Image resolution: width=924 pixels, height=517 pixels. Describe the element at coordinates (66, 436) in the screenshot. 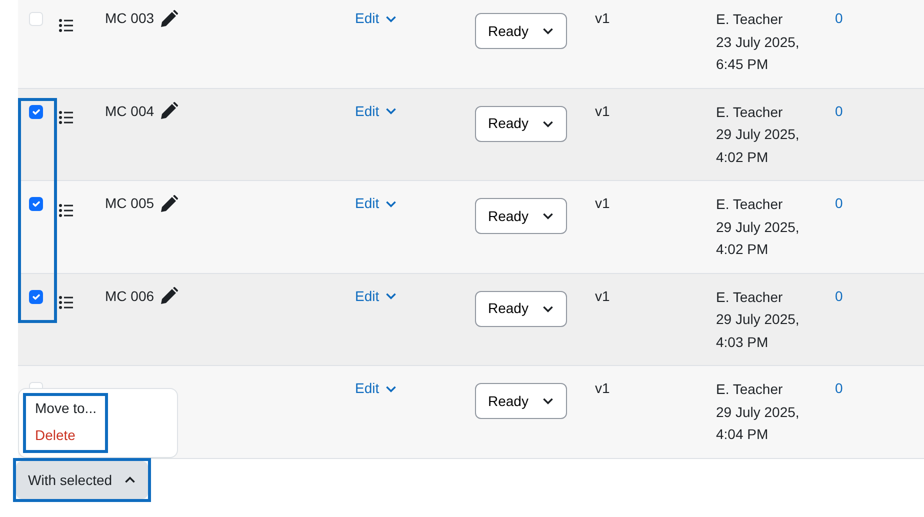

I see `menu-item: Delete` at that location.